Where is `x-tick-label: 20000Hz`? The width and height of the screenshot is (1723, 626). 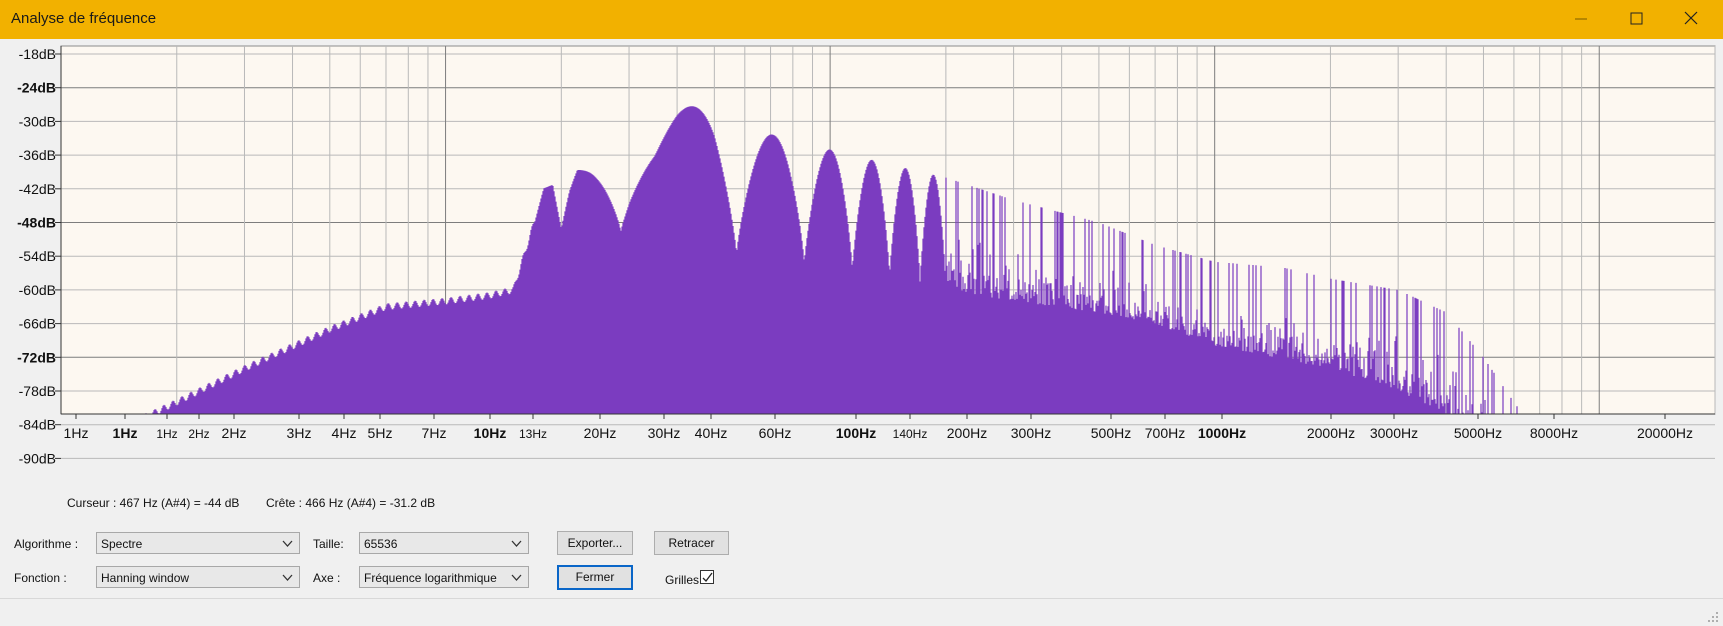 x-tick-label: 20000Hz is located at coordinates (1665, 433).